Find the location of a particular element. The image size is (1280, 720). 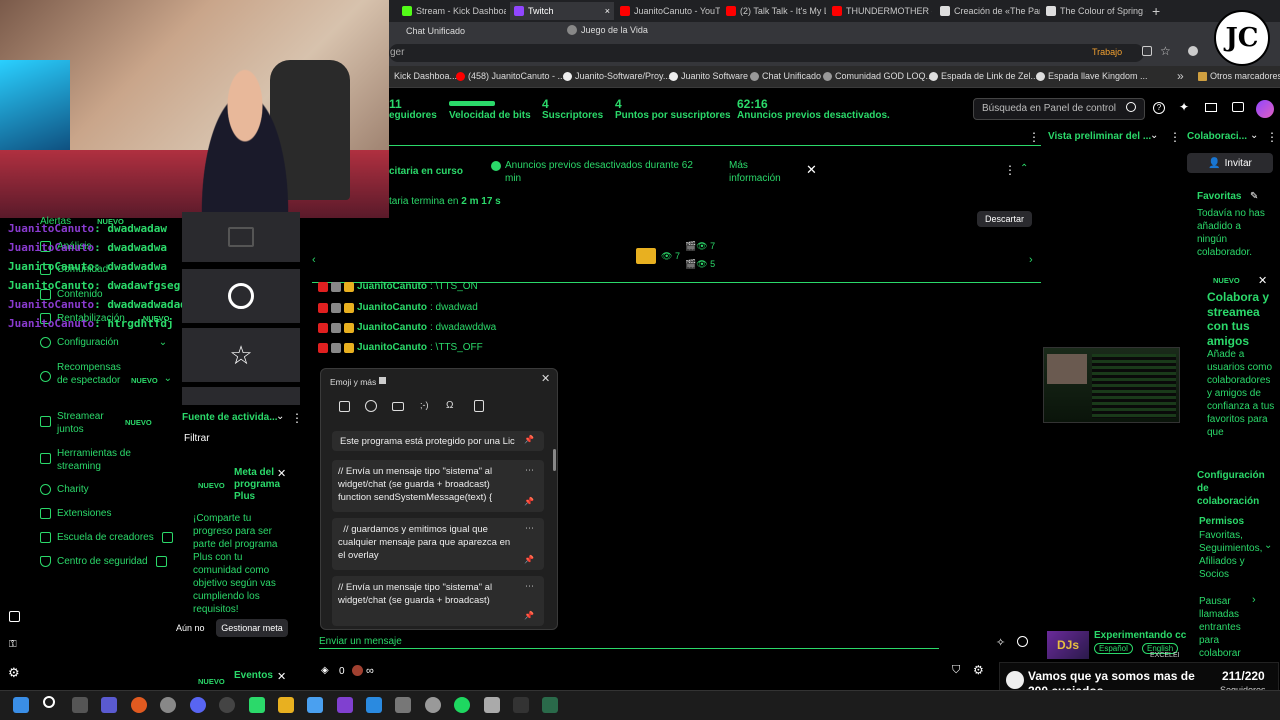

avatar is located at coordinates (1265, 109).